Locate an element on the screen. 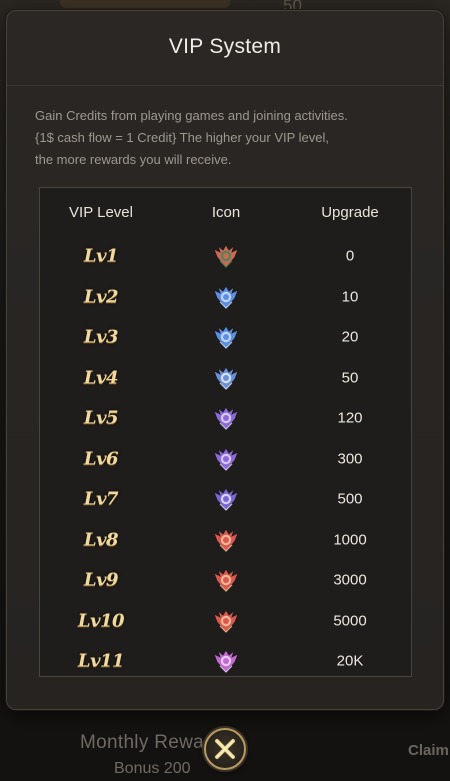 The image size is (450, 781). upgrade-value: 300 is located at coordinates (350, 458).